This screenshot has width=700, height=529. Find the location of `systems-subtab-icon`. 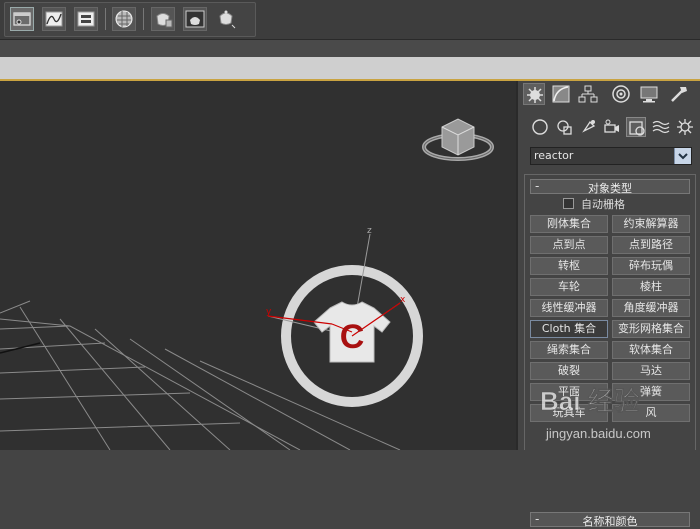

systems-subtab-icon is located at coordinates (685, 127).